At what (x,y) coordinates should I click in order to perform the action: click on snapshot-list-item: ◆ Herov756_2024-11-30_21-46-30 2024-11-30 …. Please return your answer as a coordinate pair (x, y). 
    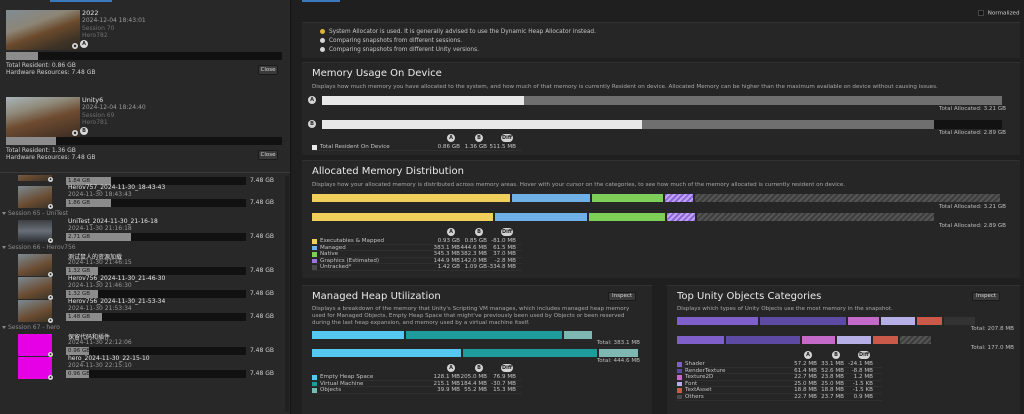
    Looking at the image, I should click on (143, 287).